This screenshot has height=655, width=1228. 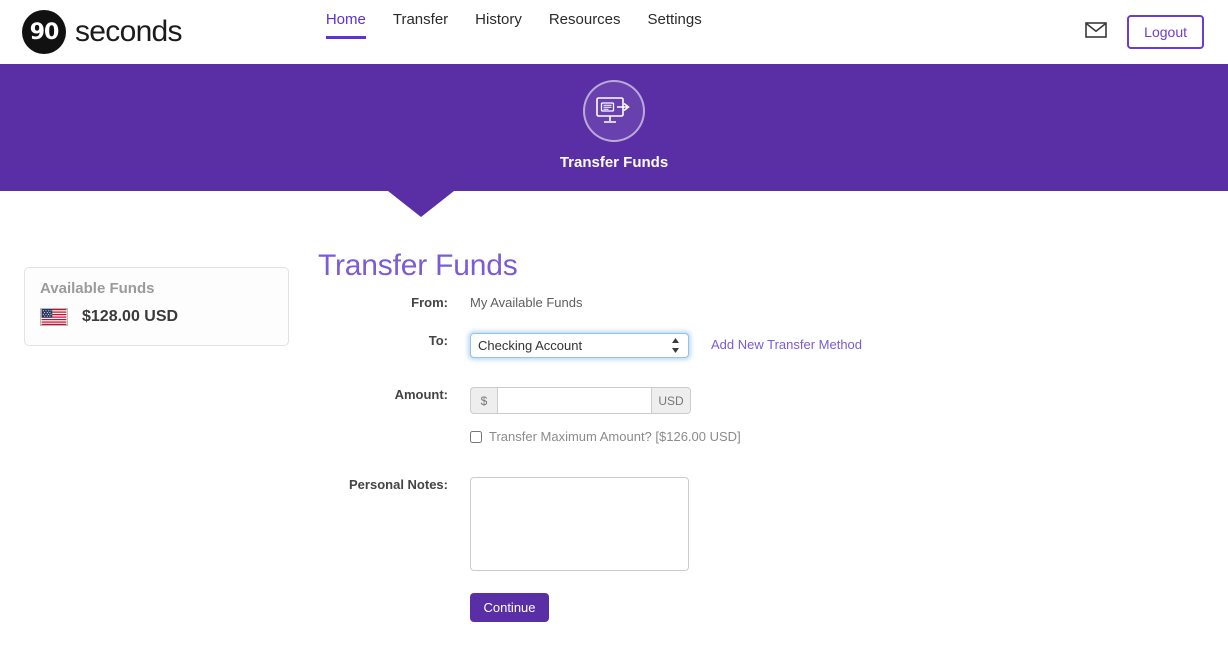 I want to click on ninety-seconds-logo-icon: 90, so click(x=44, y=32).